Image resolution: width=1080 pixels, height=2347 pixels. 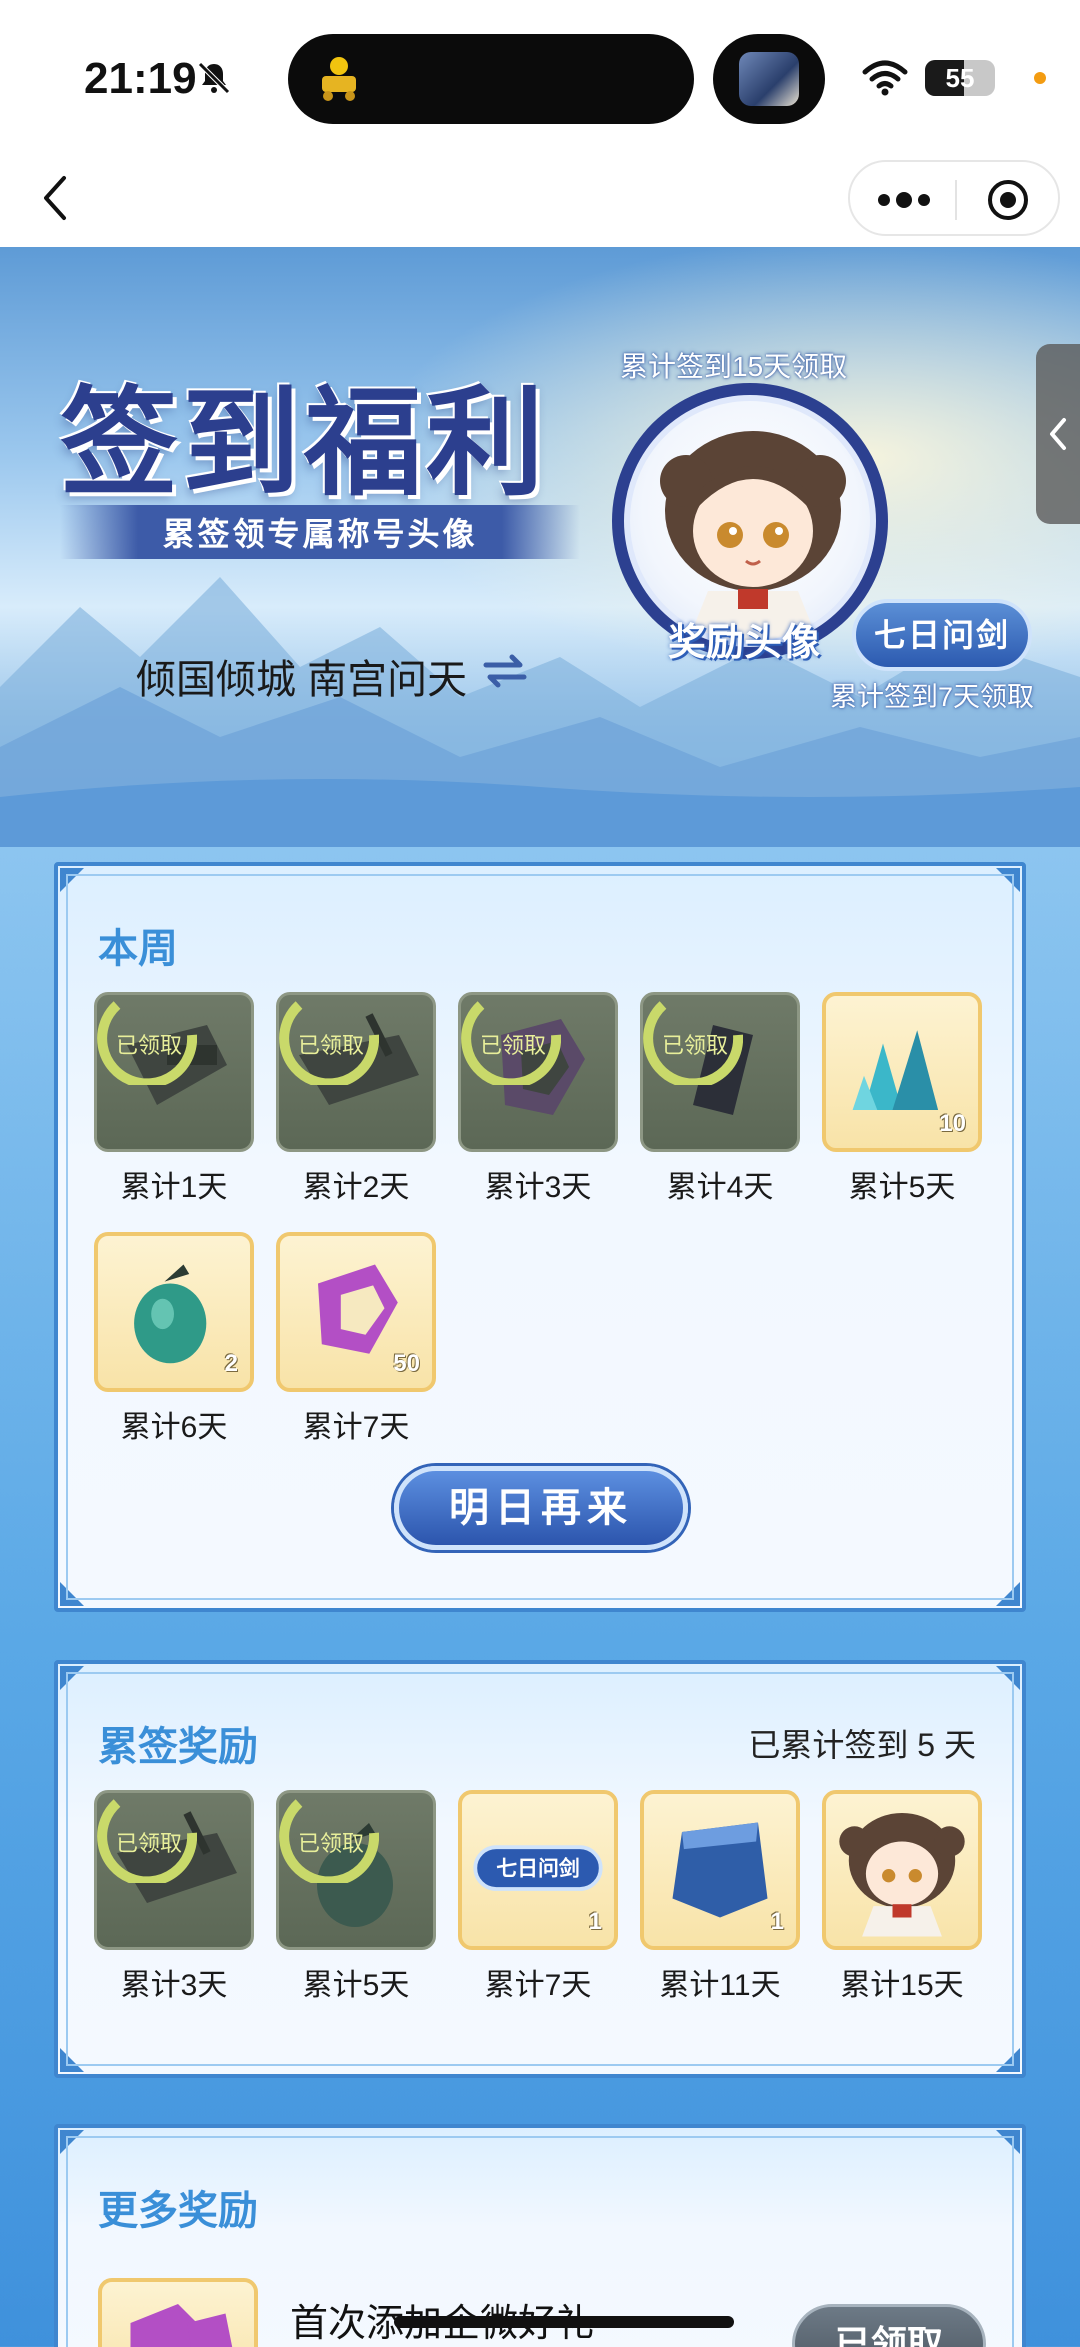 I want to click on clock: 21:19, so click(x=140, y=78).